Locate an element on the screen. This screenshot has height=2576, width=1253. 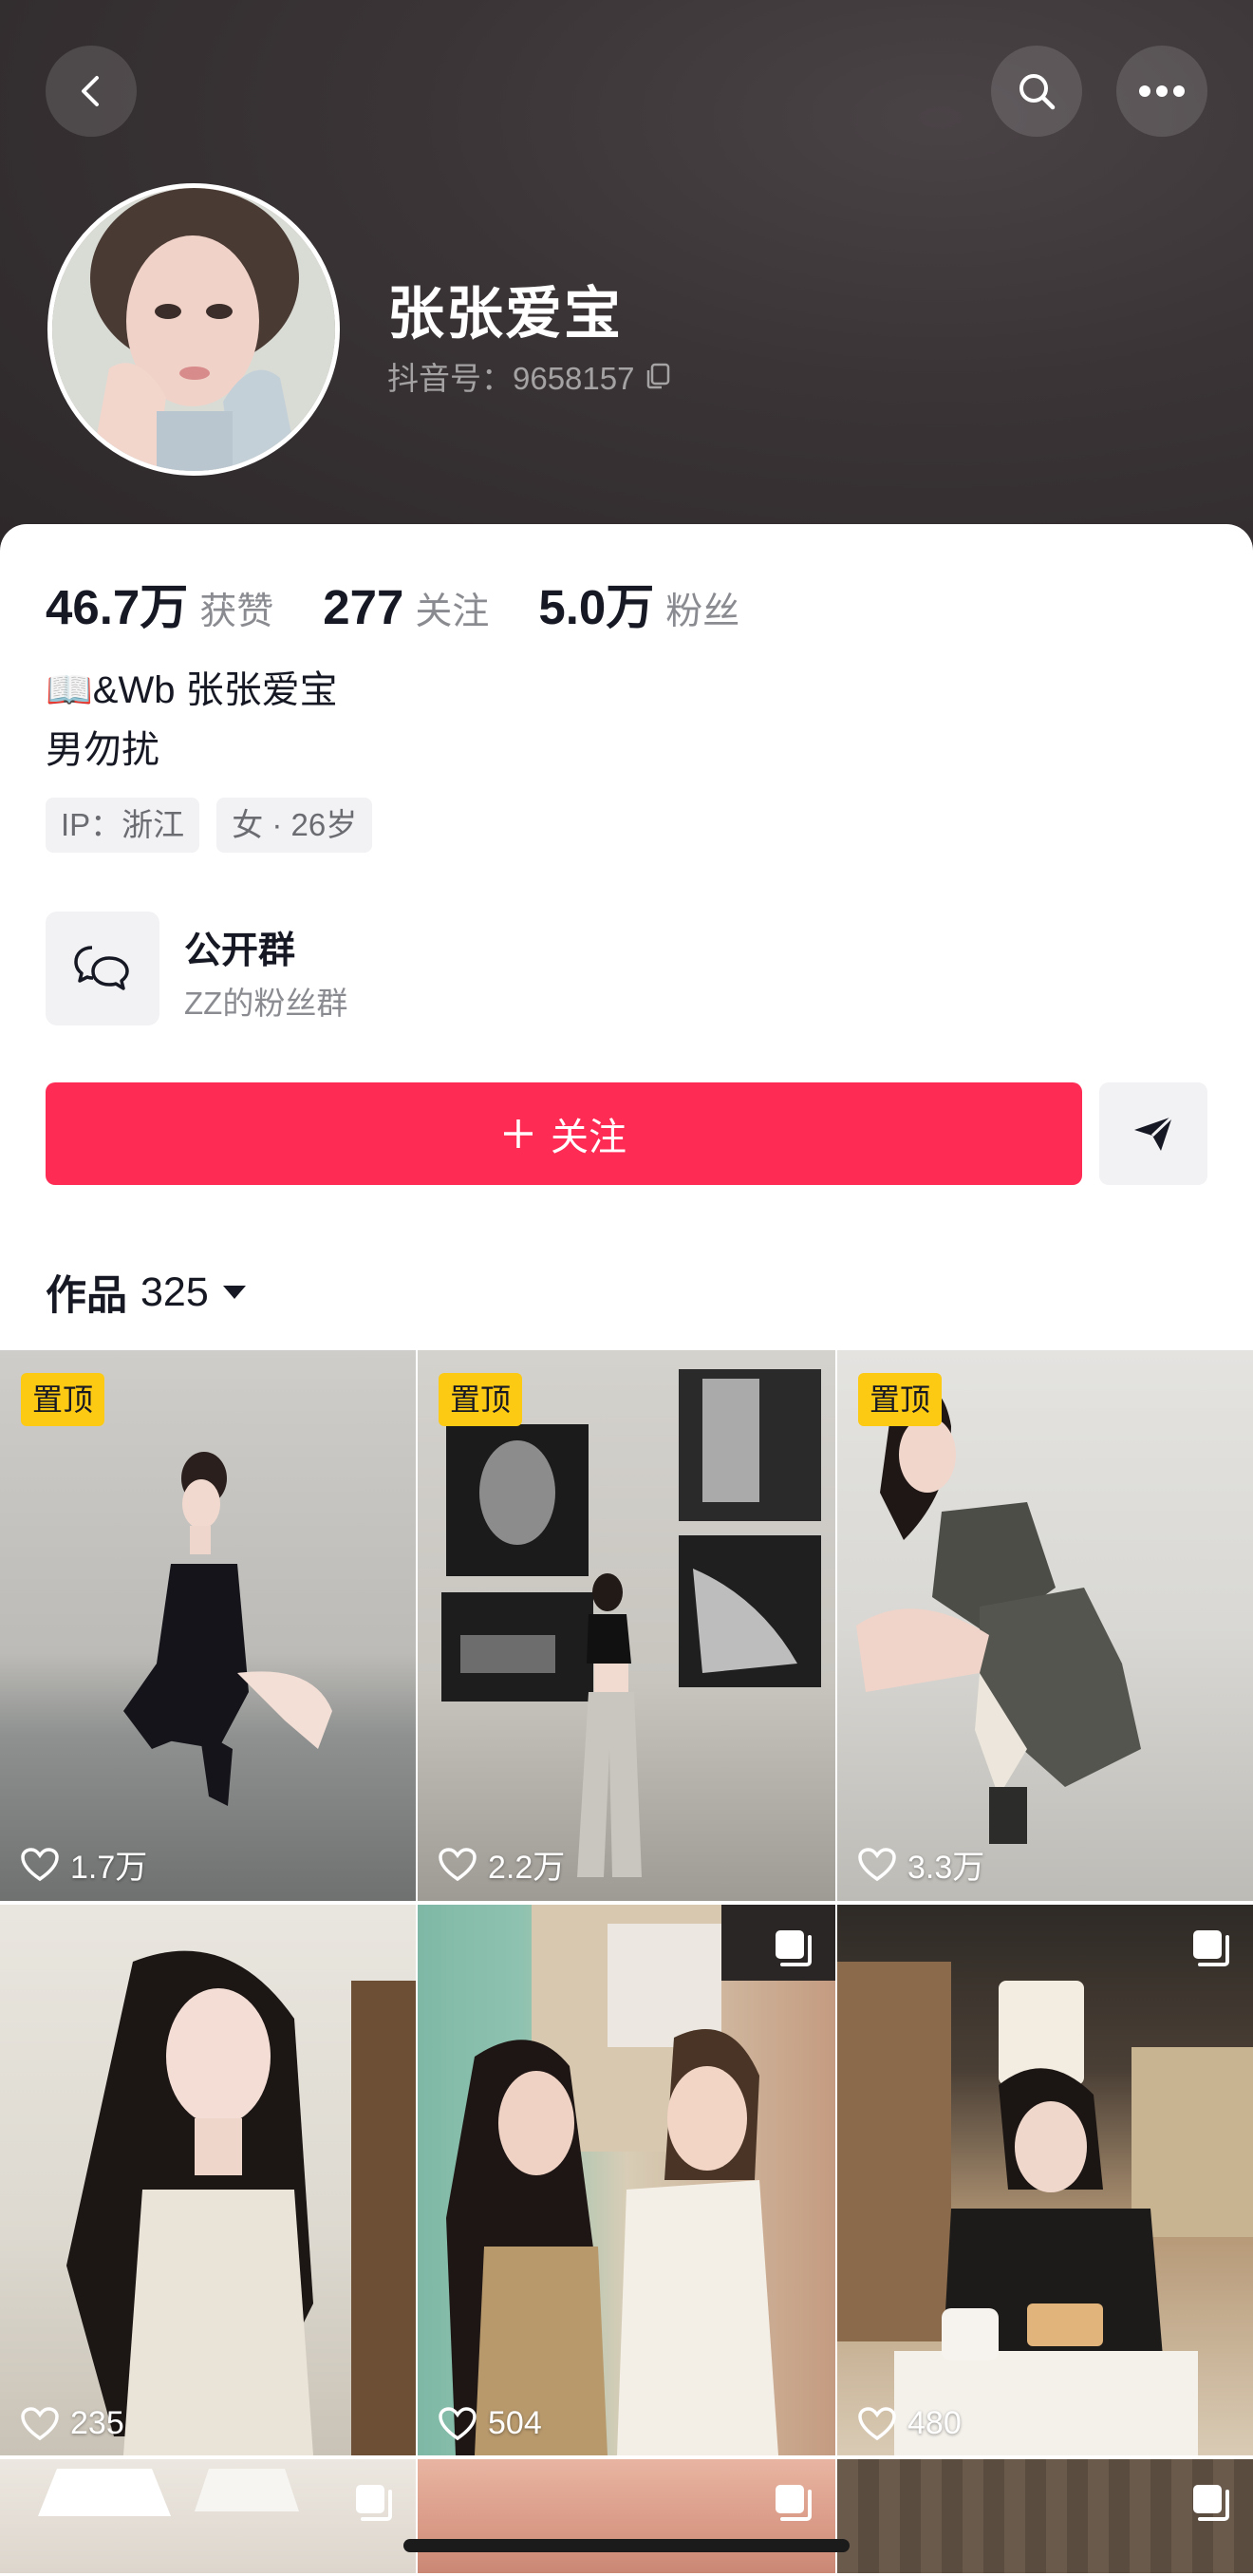
send-icon is located at coordinates (1154, 1133).